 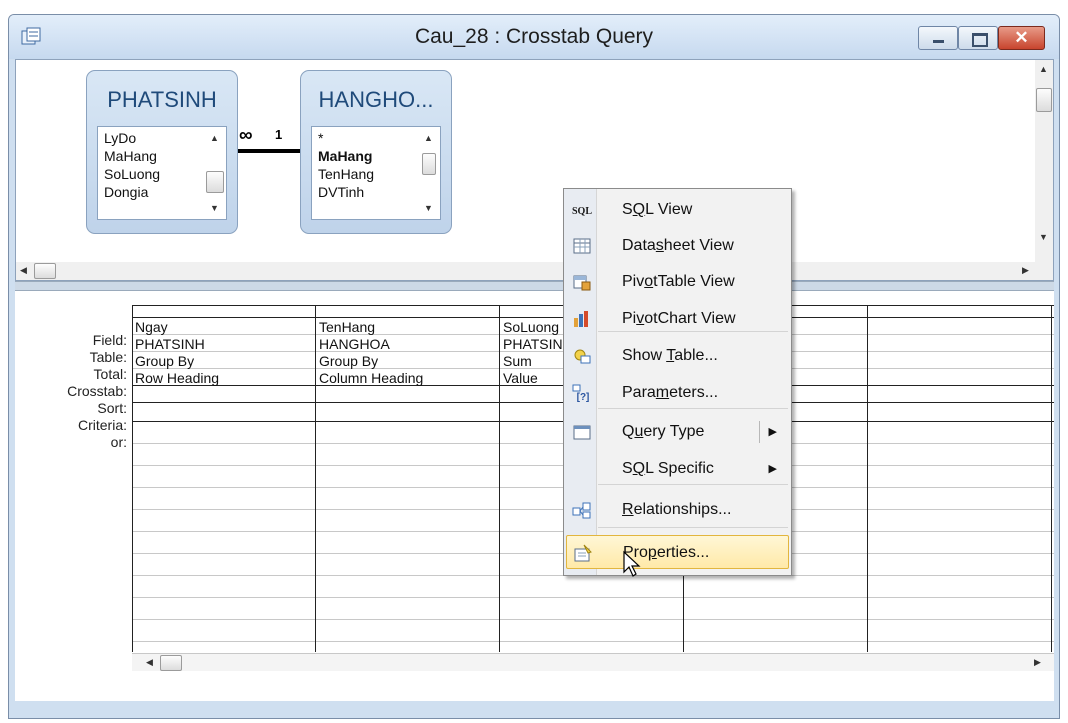 I want to click on row-label-criteria: Criteria:, so click(x=102, y=425).